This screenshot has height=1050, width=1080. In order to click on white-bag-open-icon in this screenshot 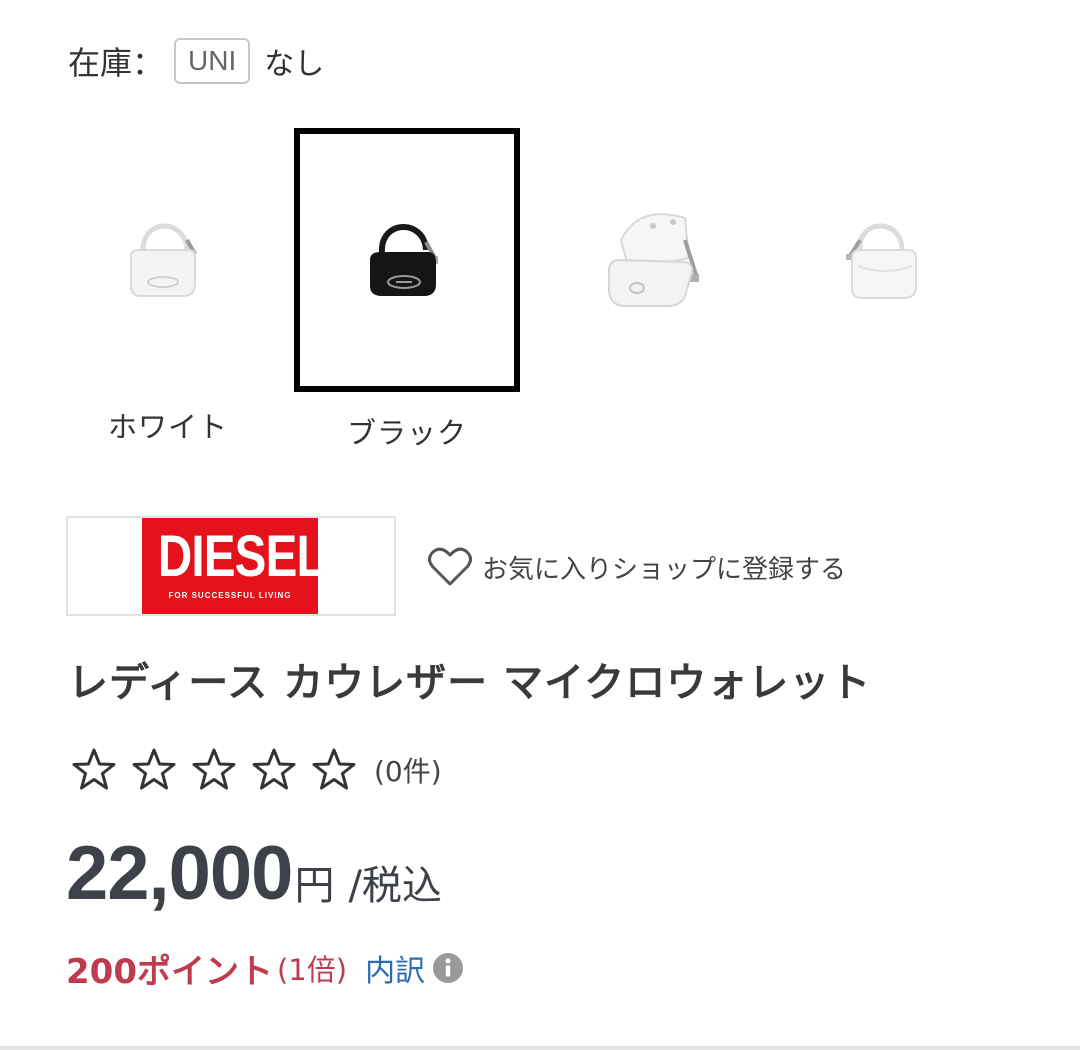, I will do `click(653, 260)`.